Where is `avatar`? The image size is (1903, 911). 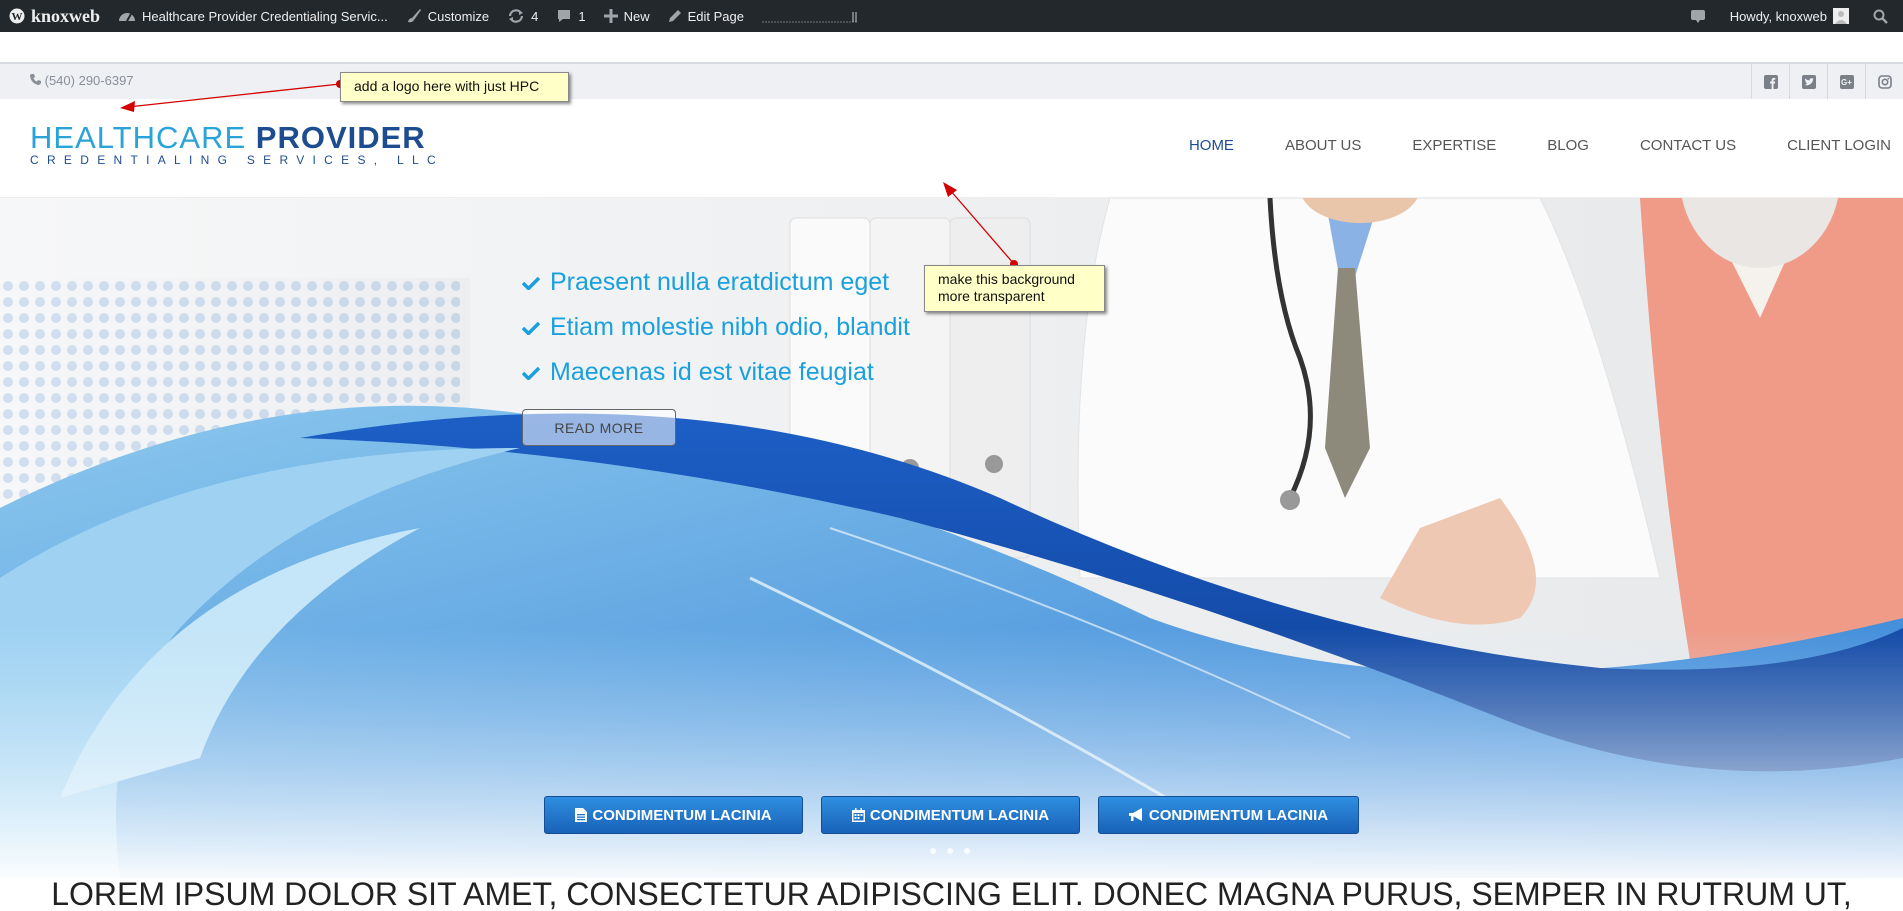 avatar is located at coordinates (1841, 16).